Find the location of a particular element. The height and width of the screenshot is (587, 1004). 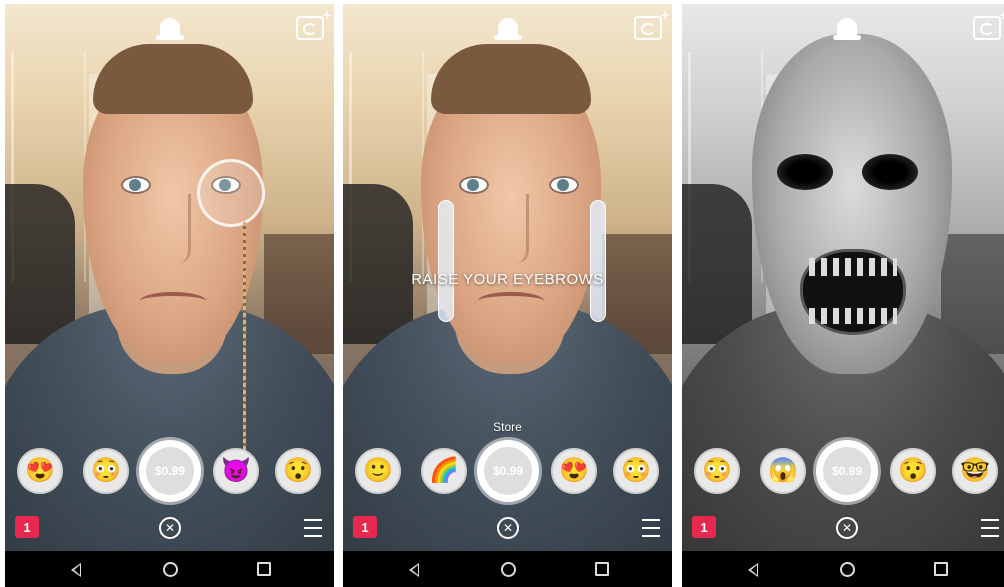

zombie-mouth-effect is located at coordinates (853, 292).